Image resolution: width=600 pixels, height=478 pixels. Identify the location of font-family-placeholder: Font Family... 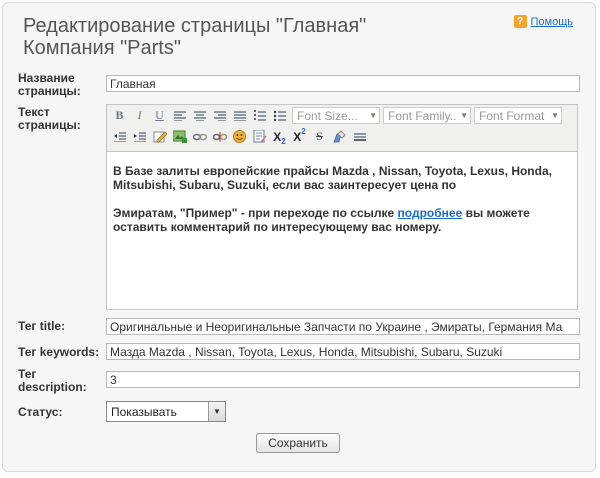
(422, 115).